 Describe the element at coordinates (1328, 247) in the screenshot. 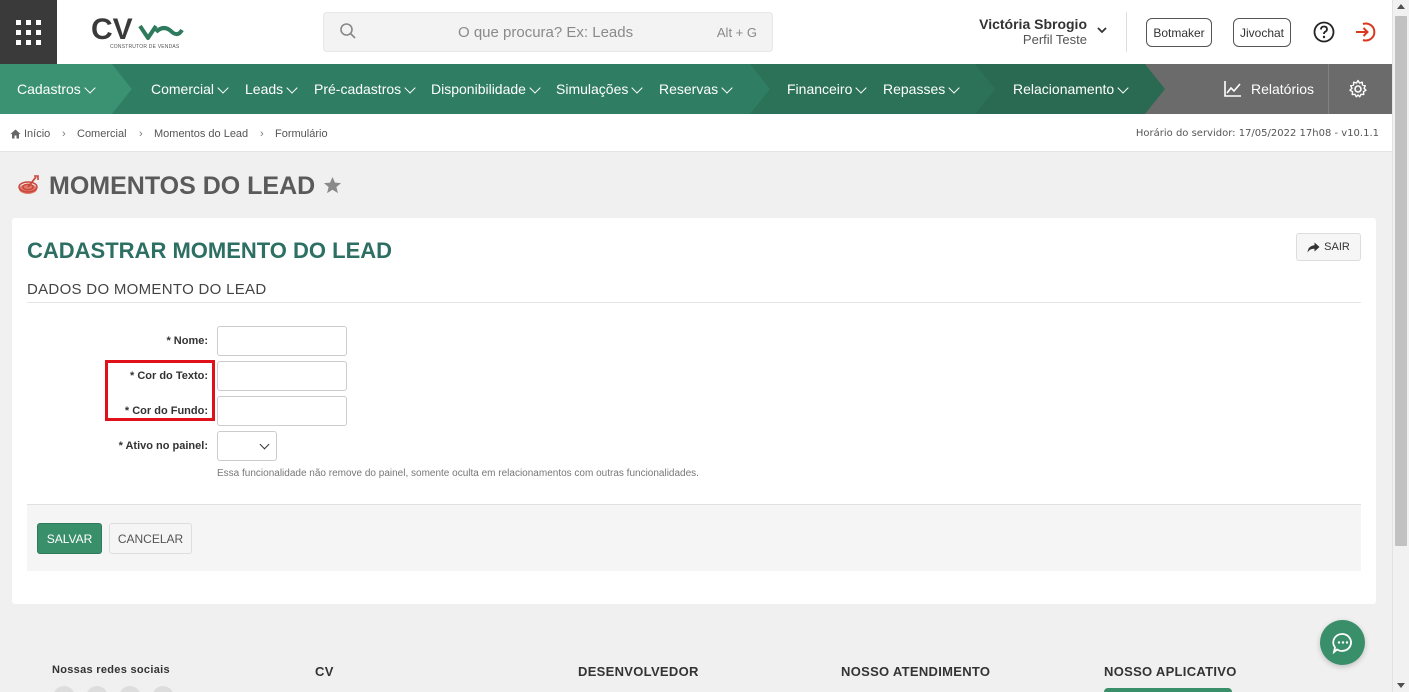

I see `exit-button: SAIR` at that location.